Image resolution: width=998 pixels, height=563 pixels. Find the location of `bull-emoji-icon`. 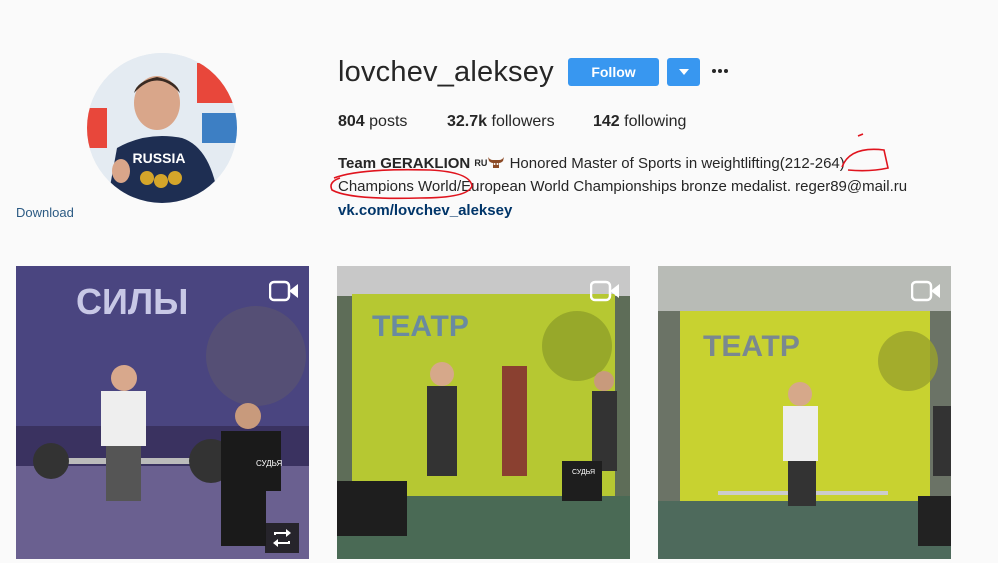

bull-emoji-icon is located at coordinates (496, 162).